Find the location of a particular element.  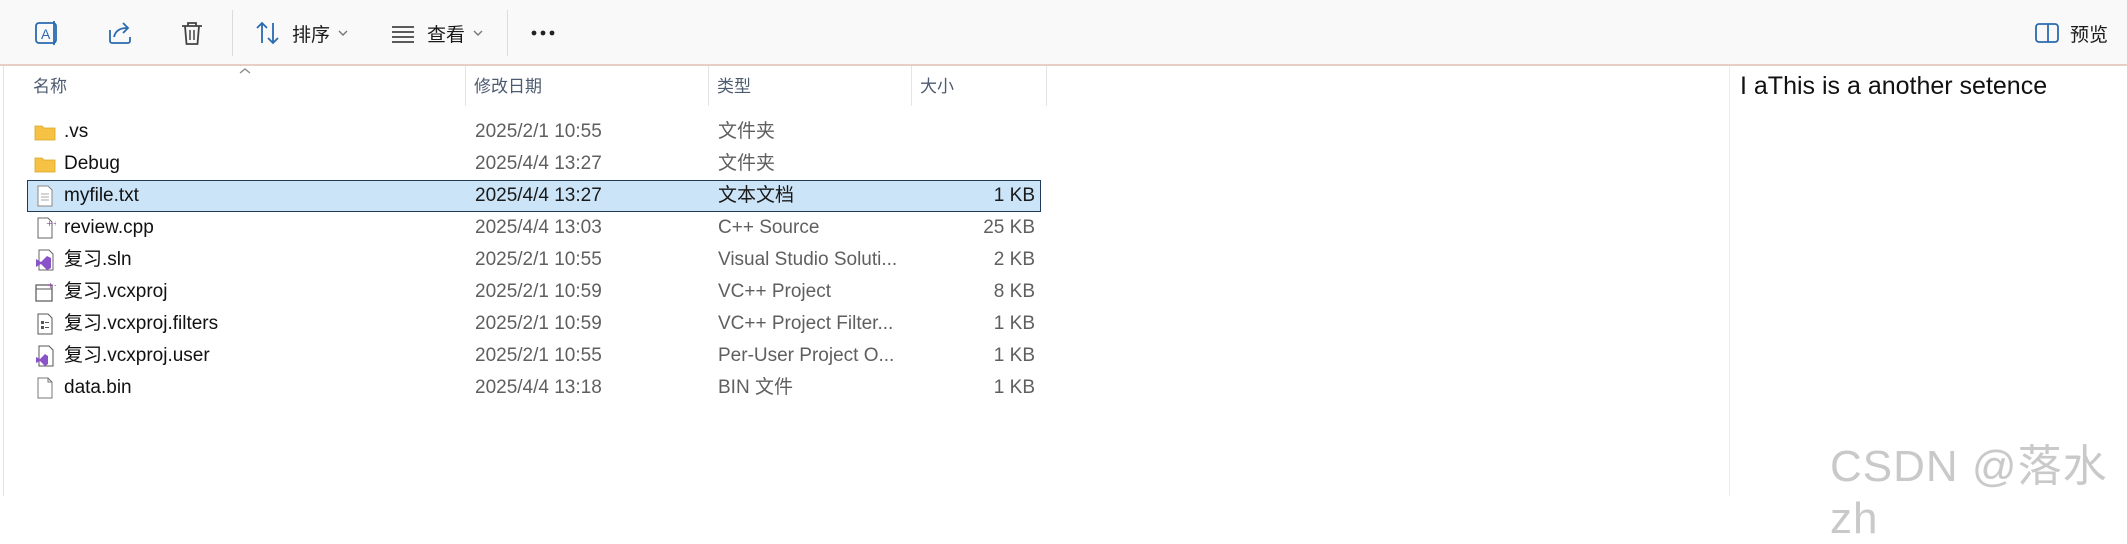

sort-ascending-icon is located at coordinates (245, 71).